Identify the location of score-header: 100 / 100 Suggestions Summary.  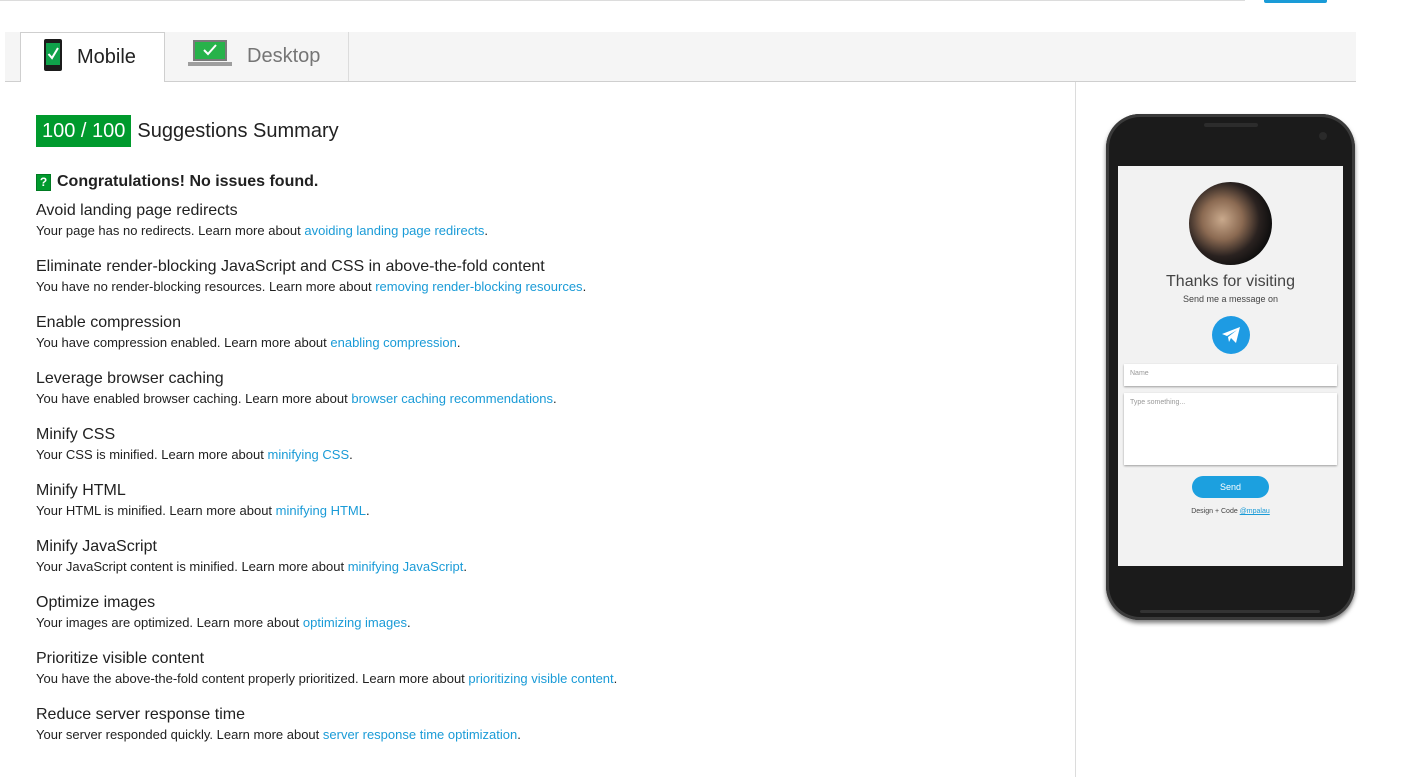
(546, 131).